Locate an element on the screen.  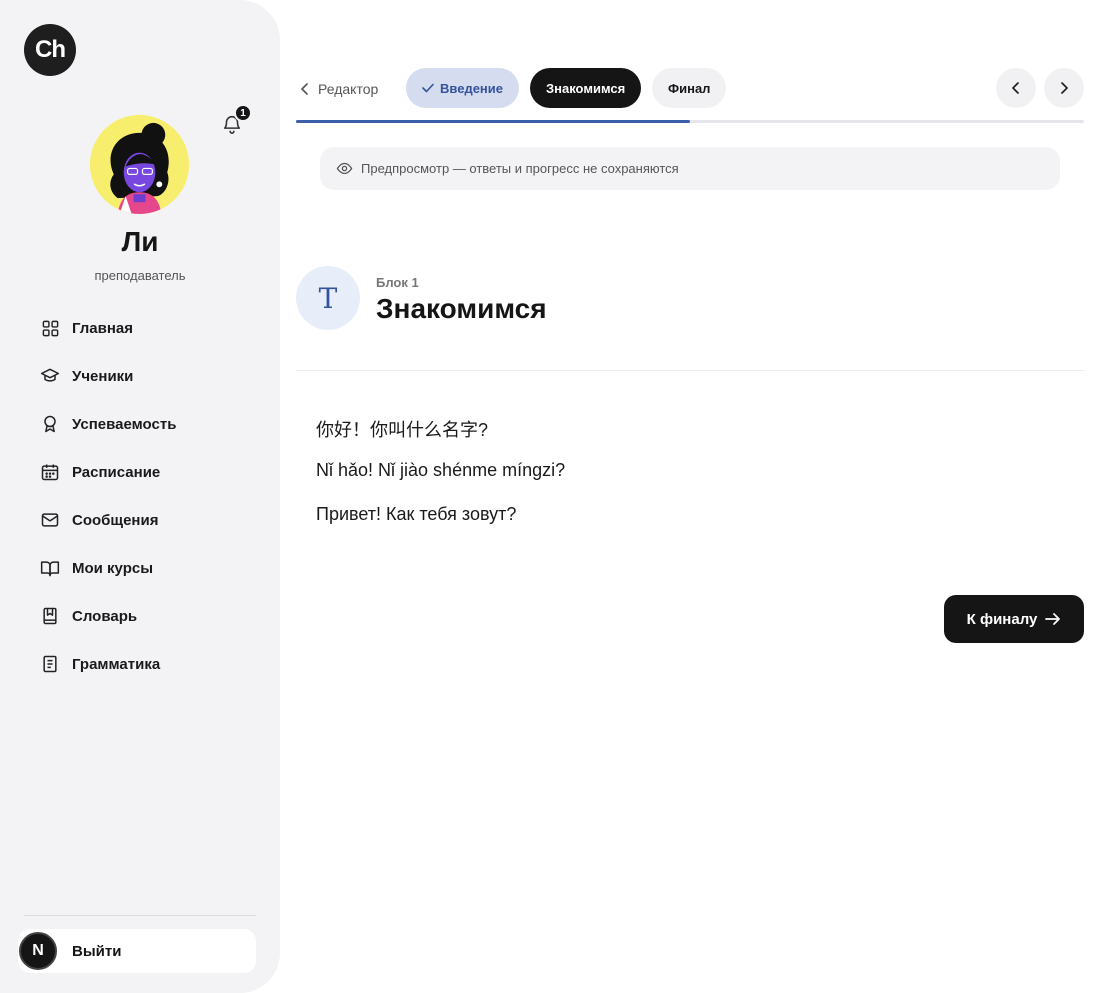
content-divider is located at coordinates (690, 370).